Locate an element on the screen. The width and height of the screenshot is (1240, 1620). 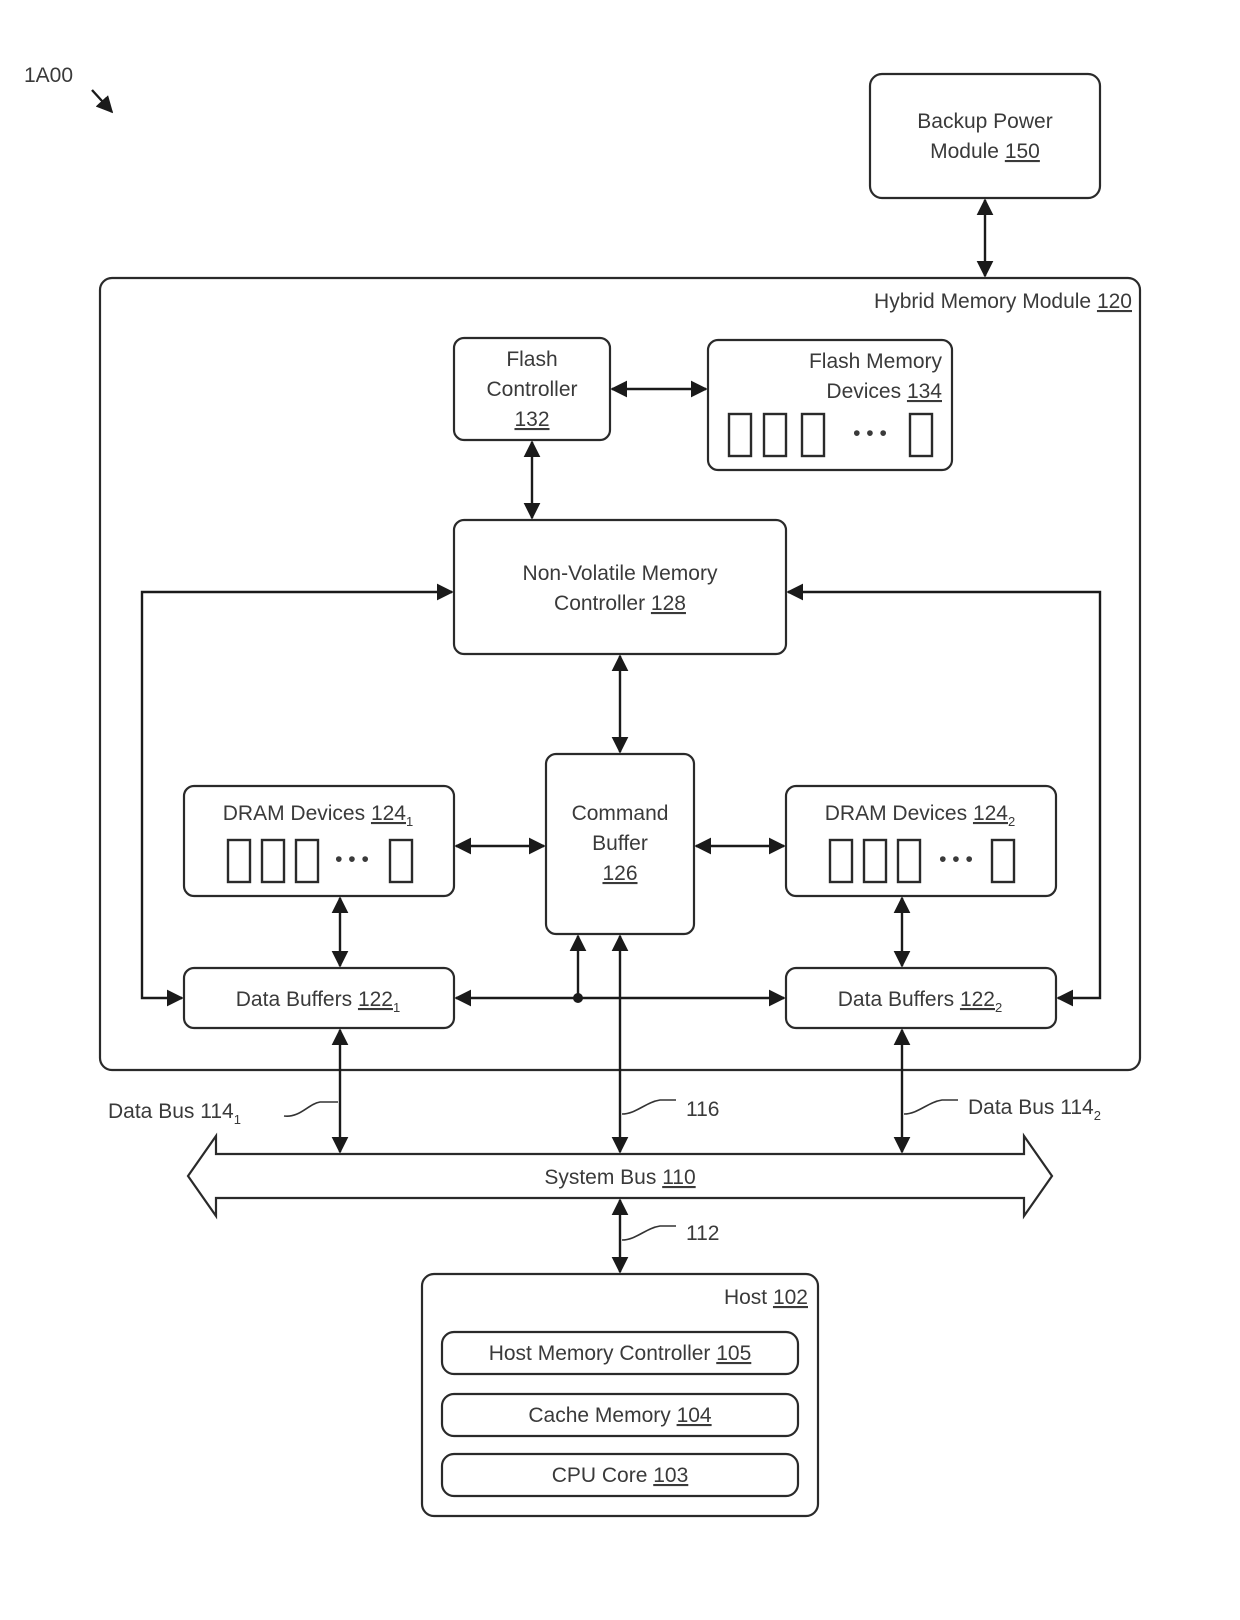
data-bus-1-leader is located at coordinates (310, 1109).